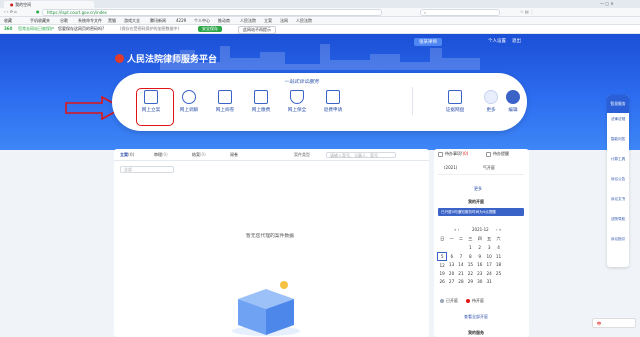  What do you see at coordinates (12, 4) in the screenshot?
I see `tab-favicon: ●` at bounding box center [12, 4].